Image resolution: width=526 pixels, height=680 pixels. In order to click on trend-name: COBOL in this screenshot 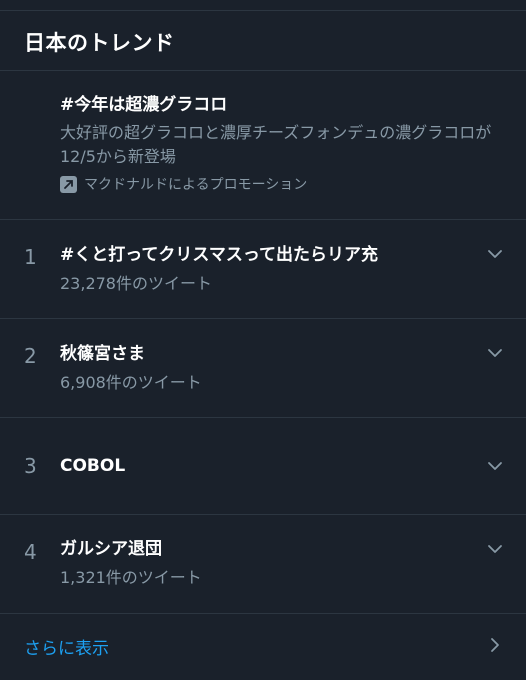, I will do `click(92, 466)`.